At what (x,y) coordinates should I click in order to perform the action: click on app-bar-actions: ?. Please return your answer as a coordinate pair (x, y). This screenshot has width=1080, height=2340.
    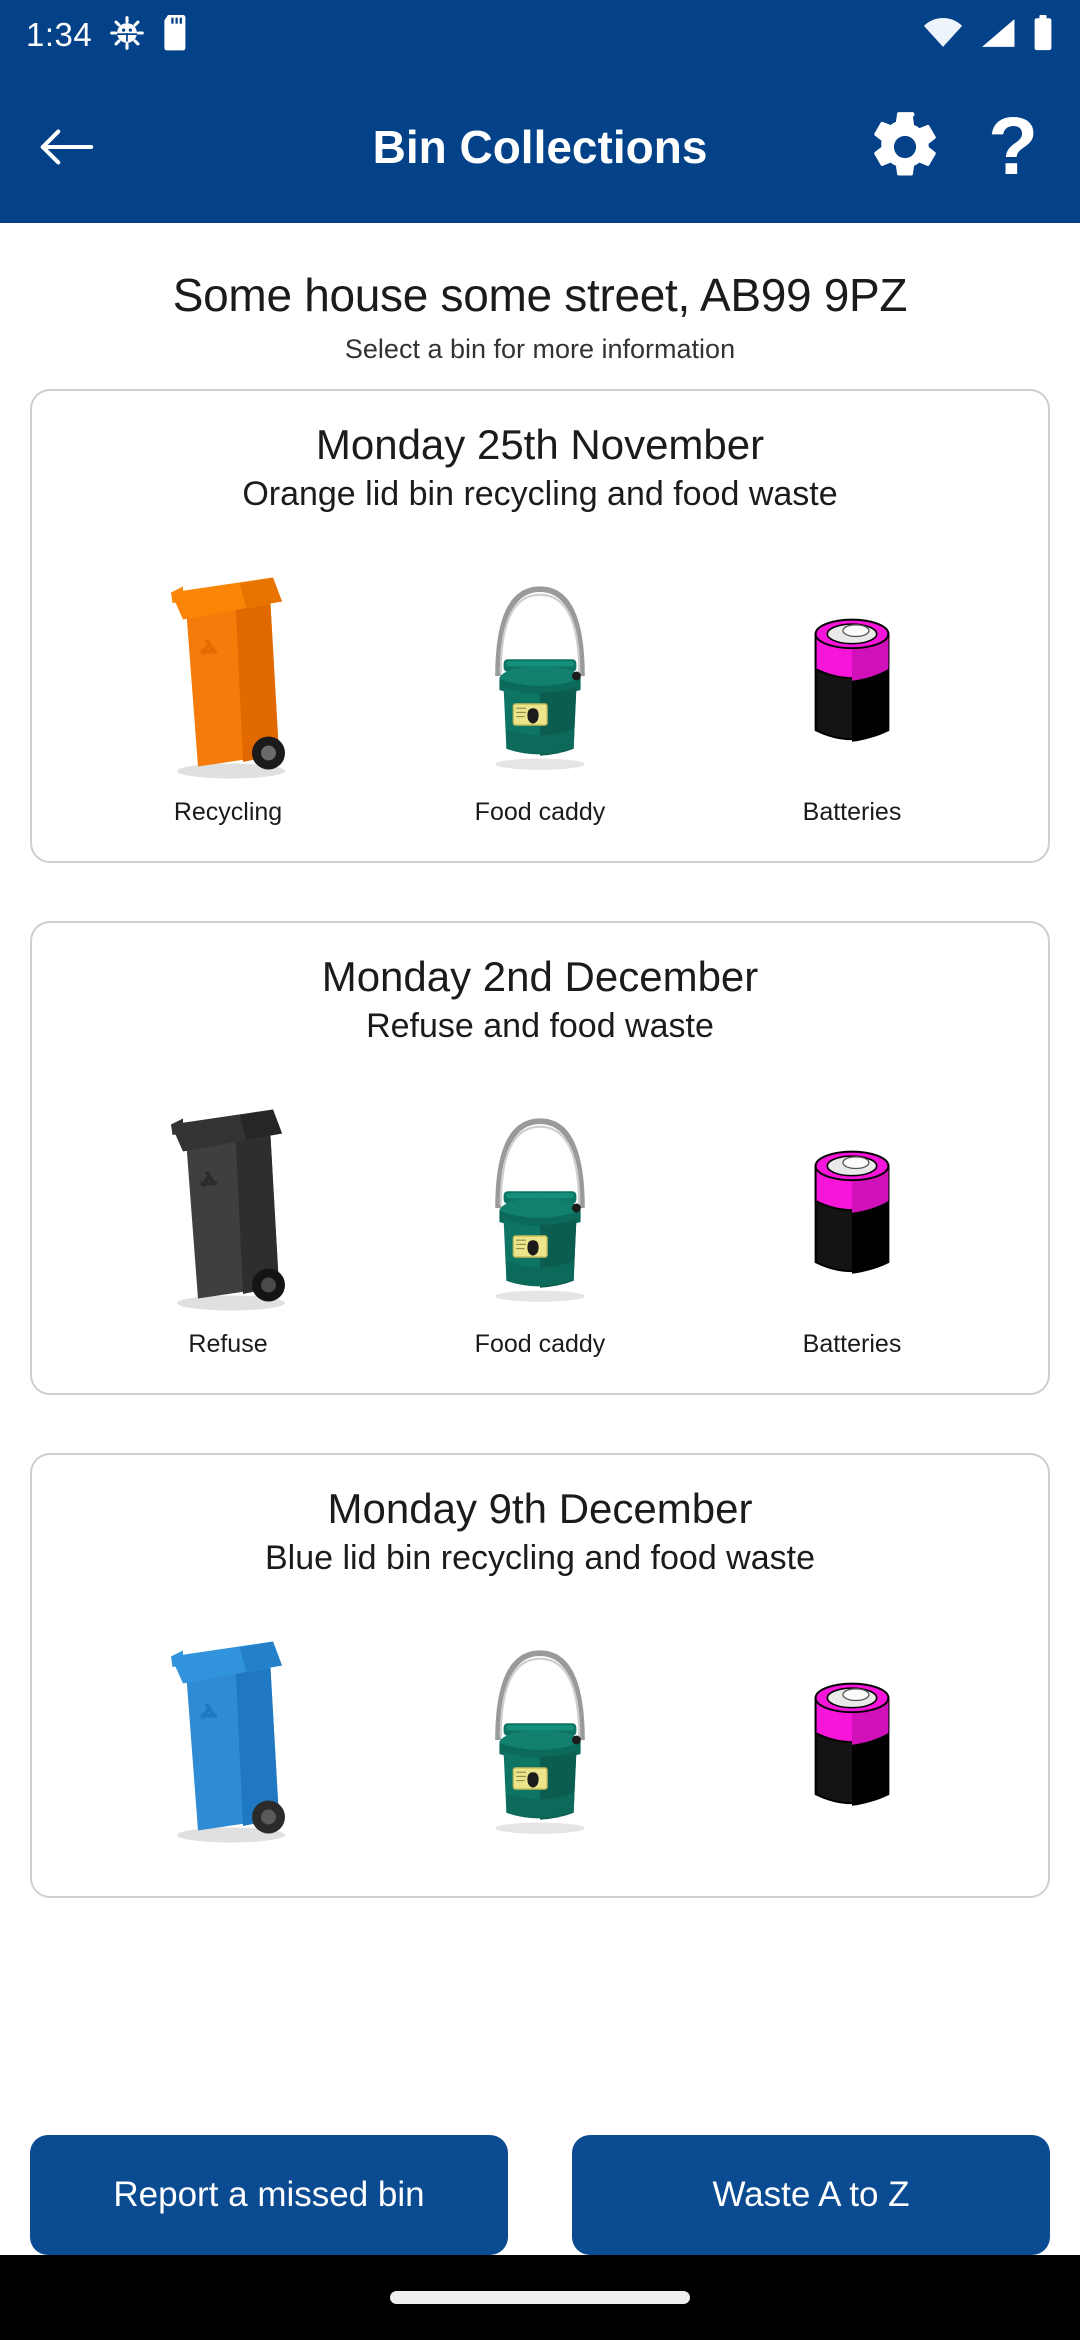
    Looking at the image, I should click on (959, 147).